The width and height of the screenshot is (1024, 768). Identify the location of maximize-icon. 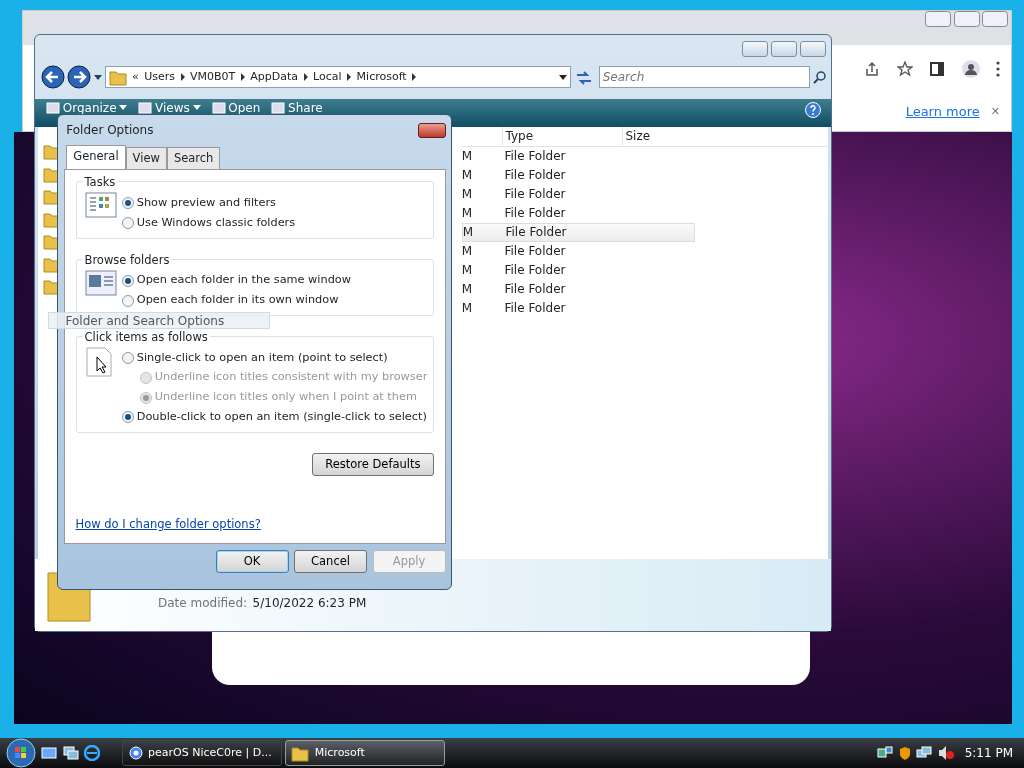
(966, 19).